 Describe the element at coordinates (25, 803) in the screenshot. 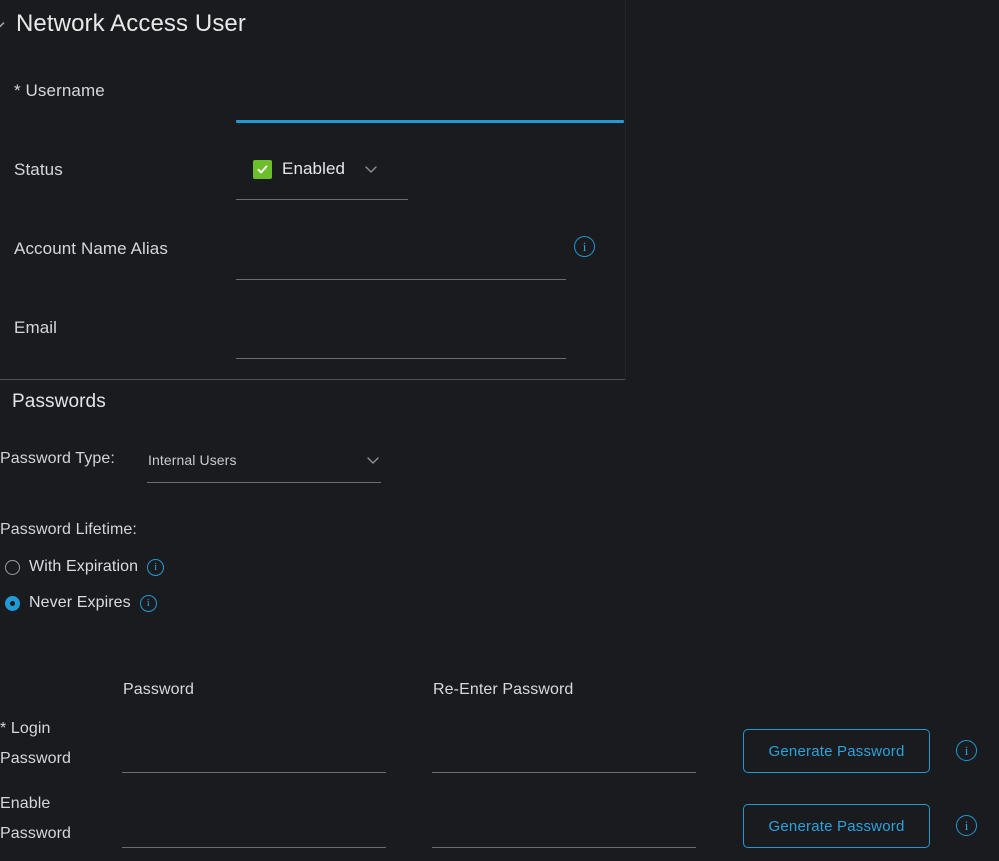

I see `enable-password-label-line1: Enable` at that location.